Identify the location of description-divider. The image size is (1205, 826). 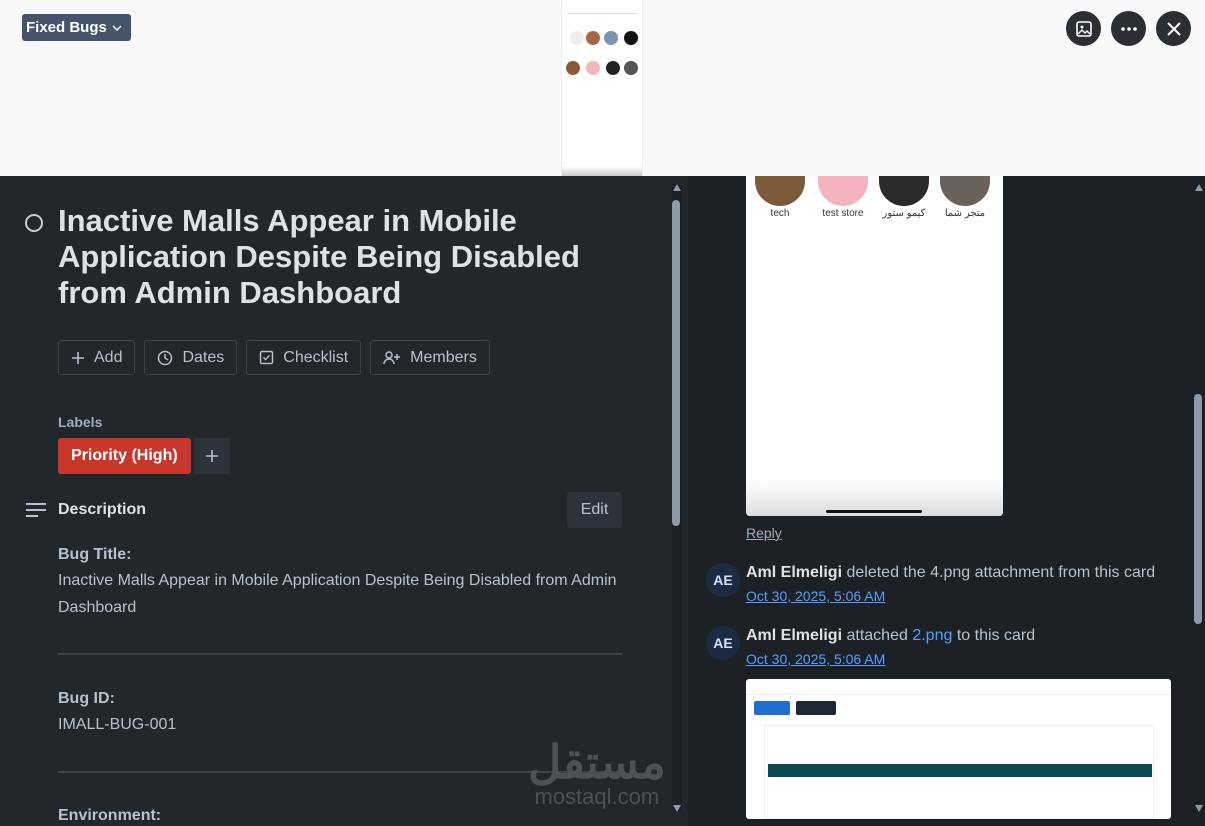
(340, 654).